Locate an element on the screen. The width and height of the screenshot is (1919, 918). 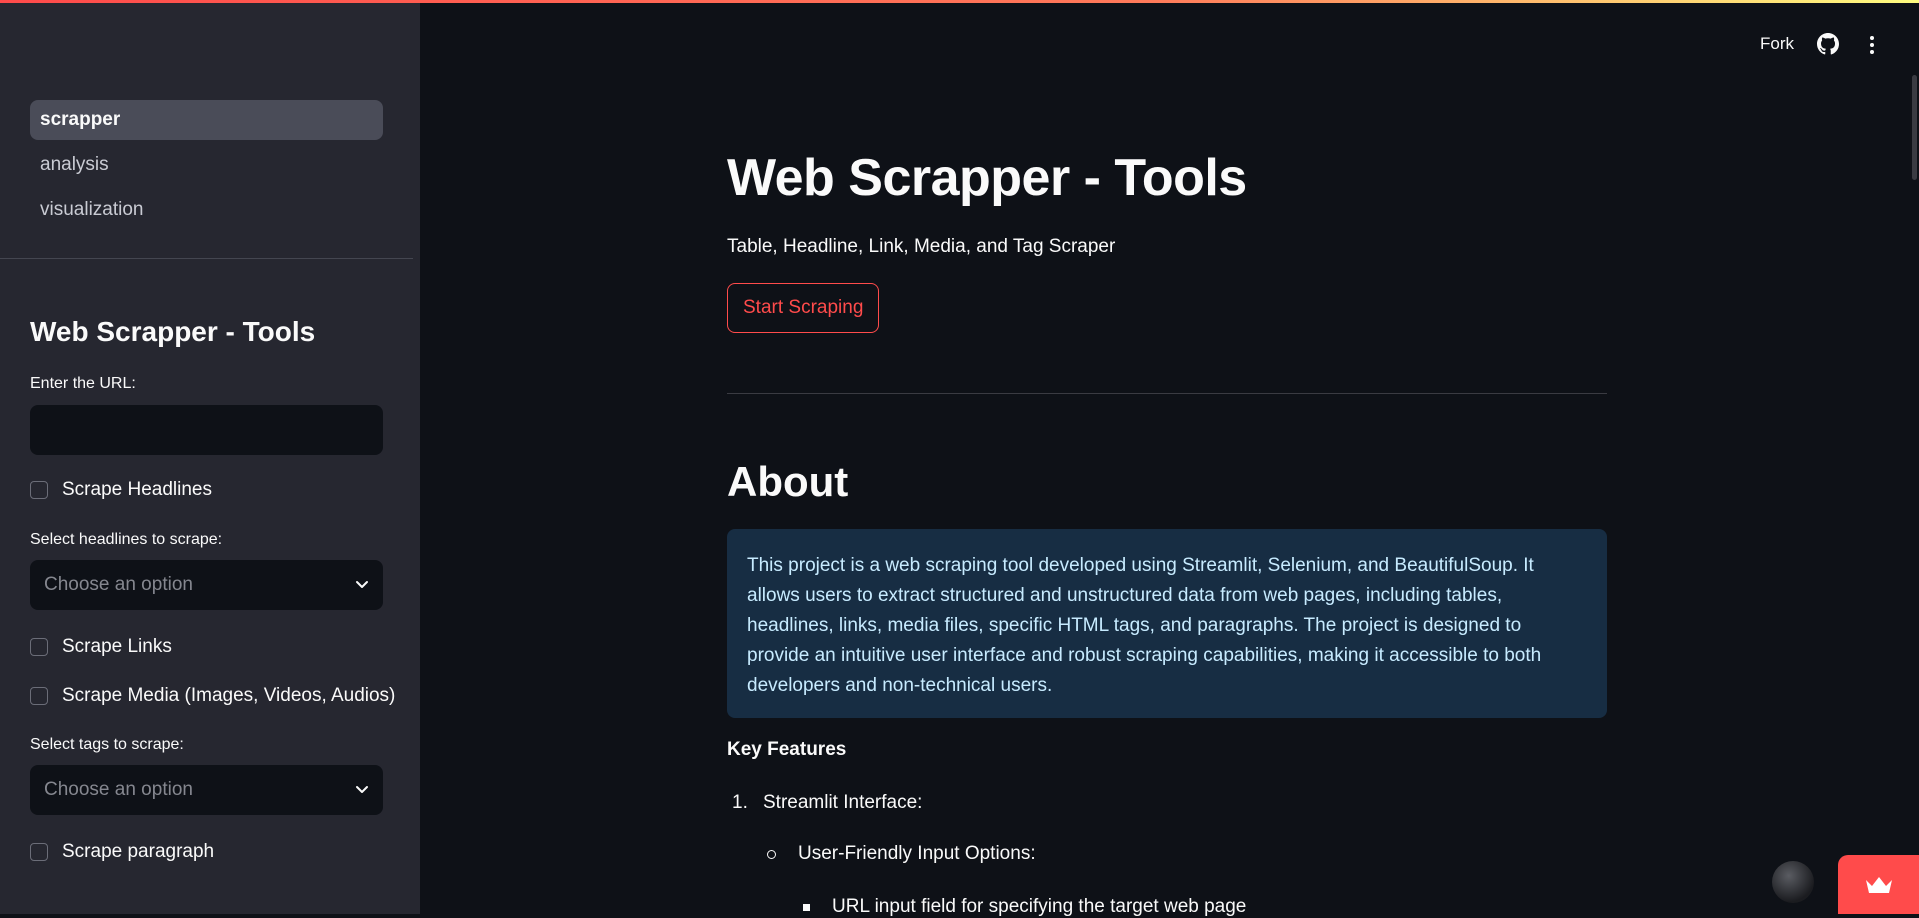
scrape-media-row: Scrape Media (Images, Videos, Audios) is located at coordinates (212, 696).